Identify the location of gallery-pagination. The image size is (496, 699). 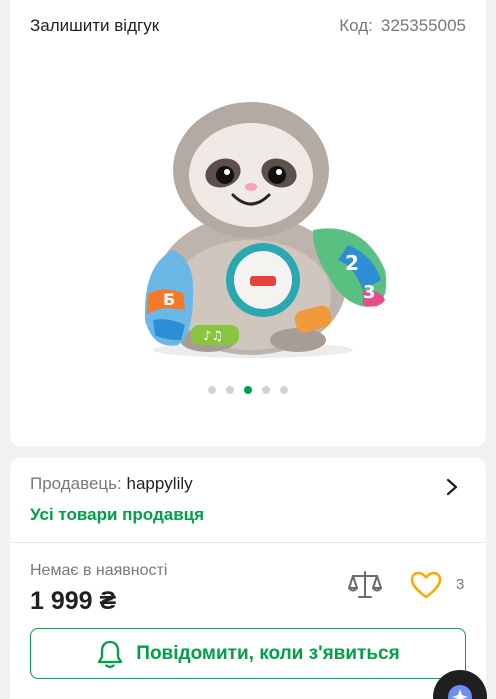
(248, 390).